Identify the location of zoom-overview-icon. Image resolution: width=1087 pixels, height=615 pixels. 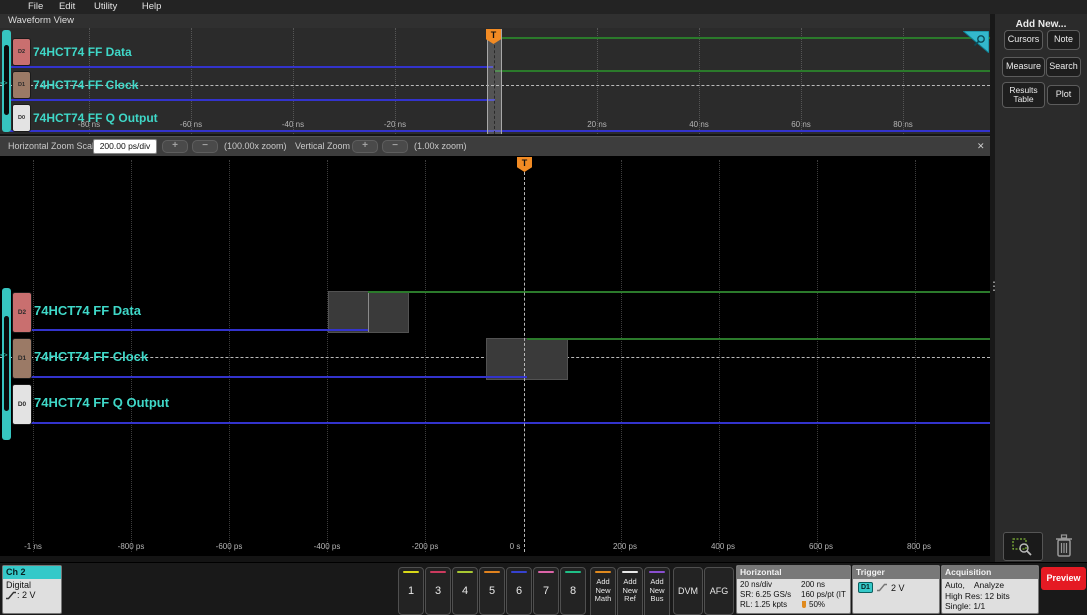
(976, 42).